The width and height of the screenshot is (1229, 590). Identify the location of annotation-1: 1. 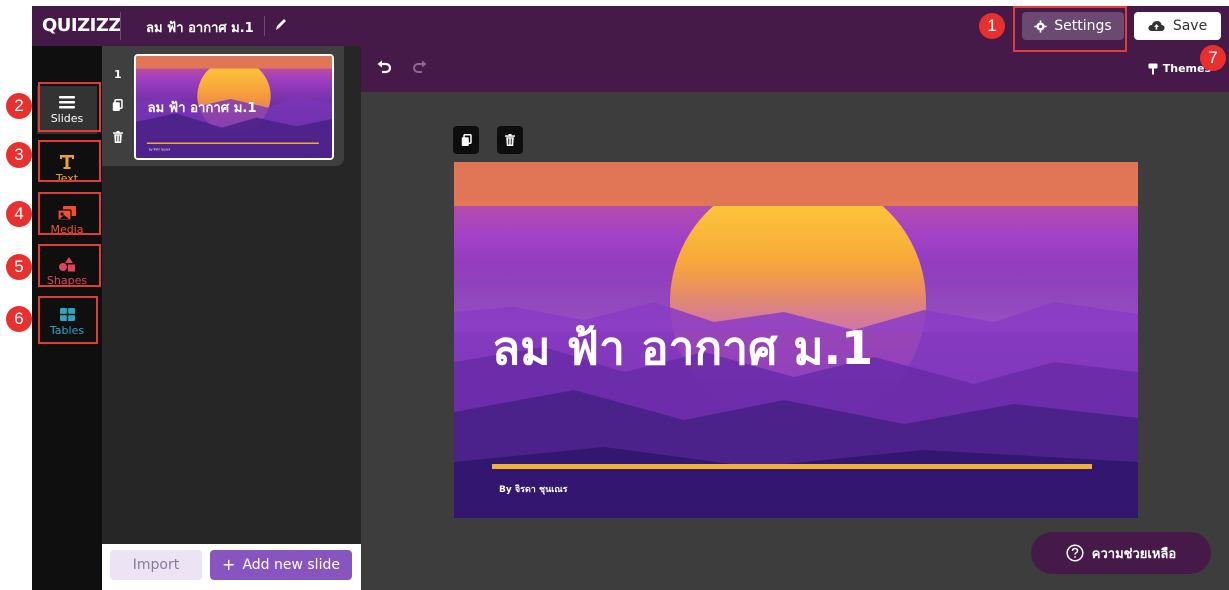
(992, 26).